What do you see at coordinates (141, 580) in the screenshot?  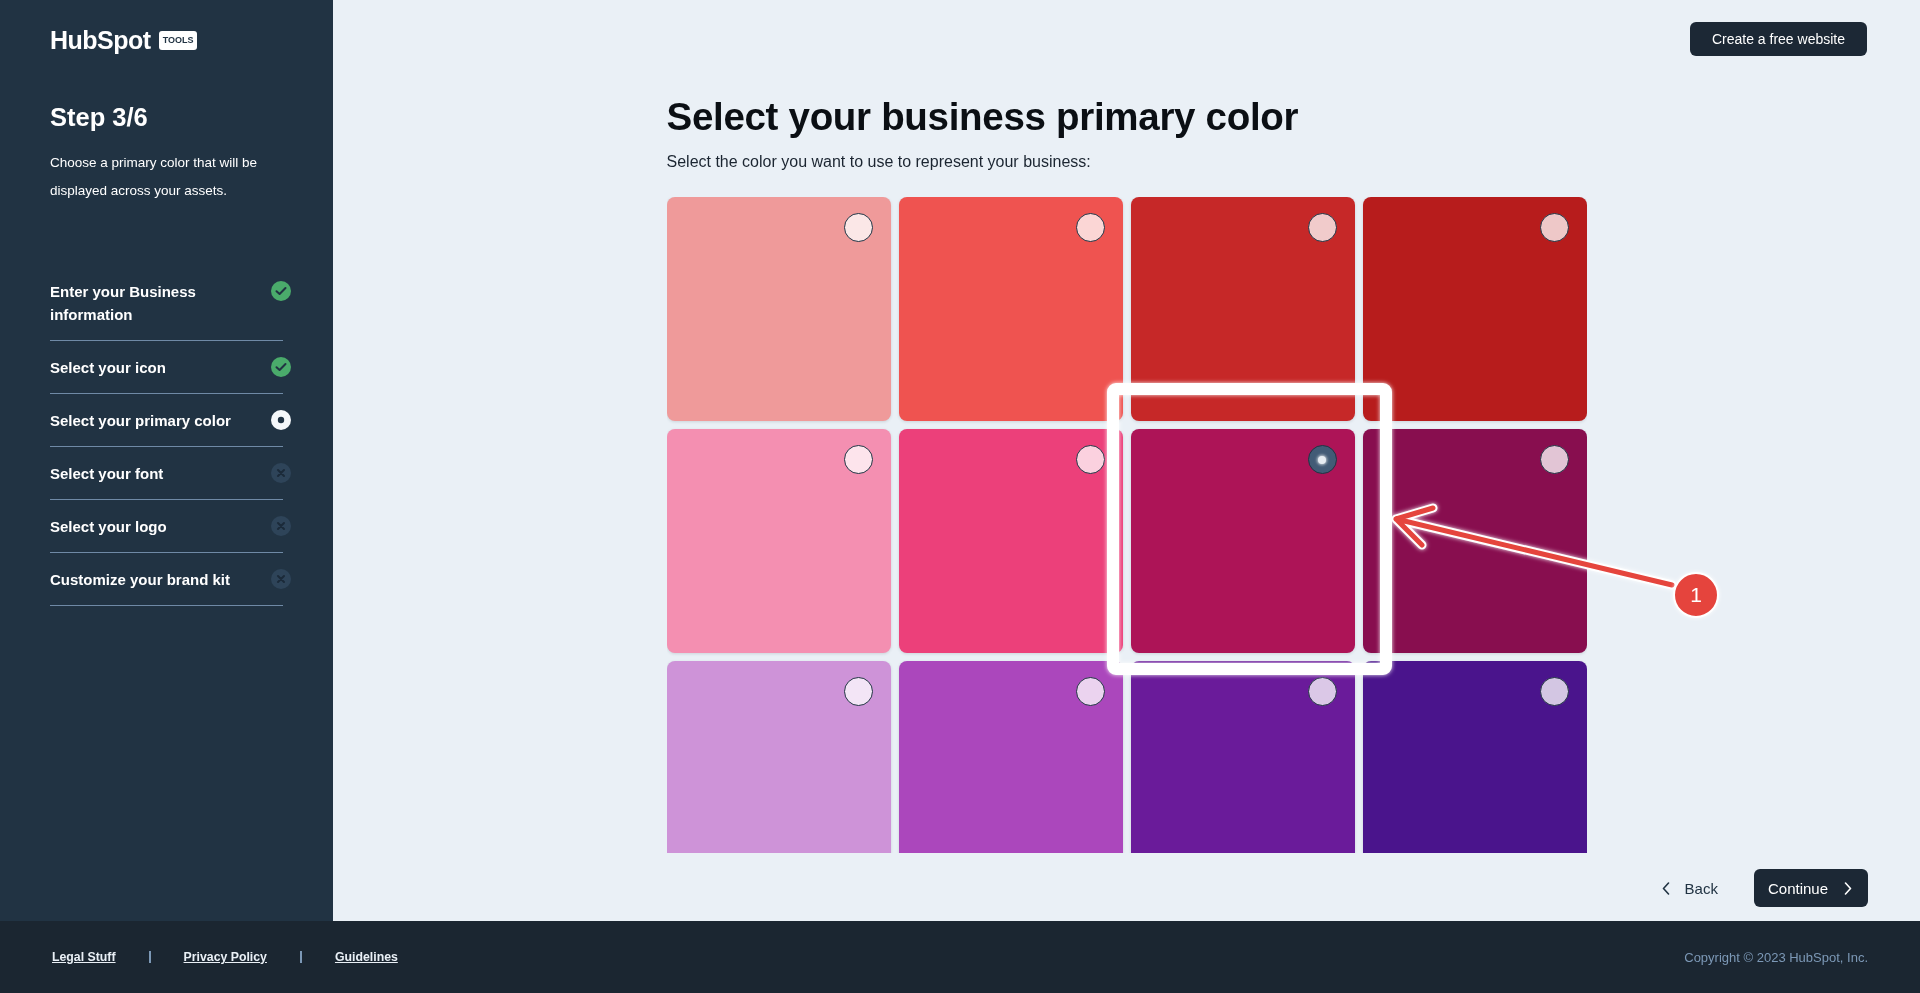 I see `step-label: Customize your brand kit` at bounding box center [141, 580].